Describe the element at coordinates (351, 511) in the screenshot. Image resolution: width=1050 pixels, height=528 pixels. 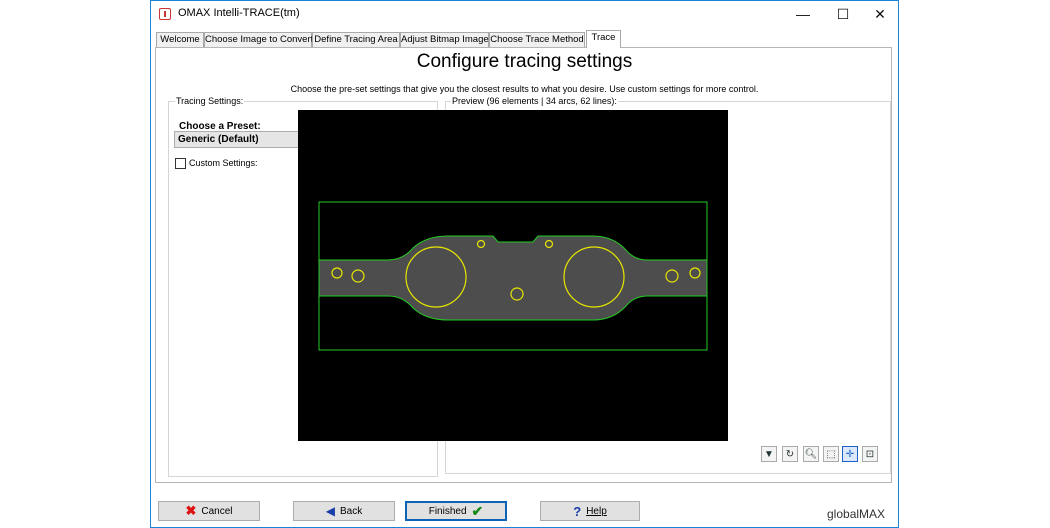
I see `back-label: Back` at that location.